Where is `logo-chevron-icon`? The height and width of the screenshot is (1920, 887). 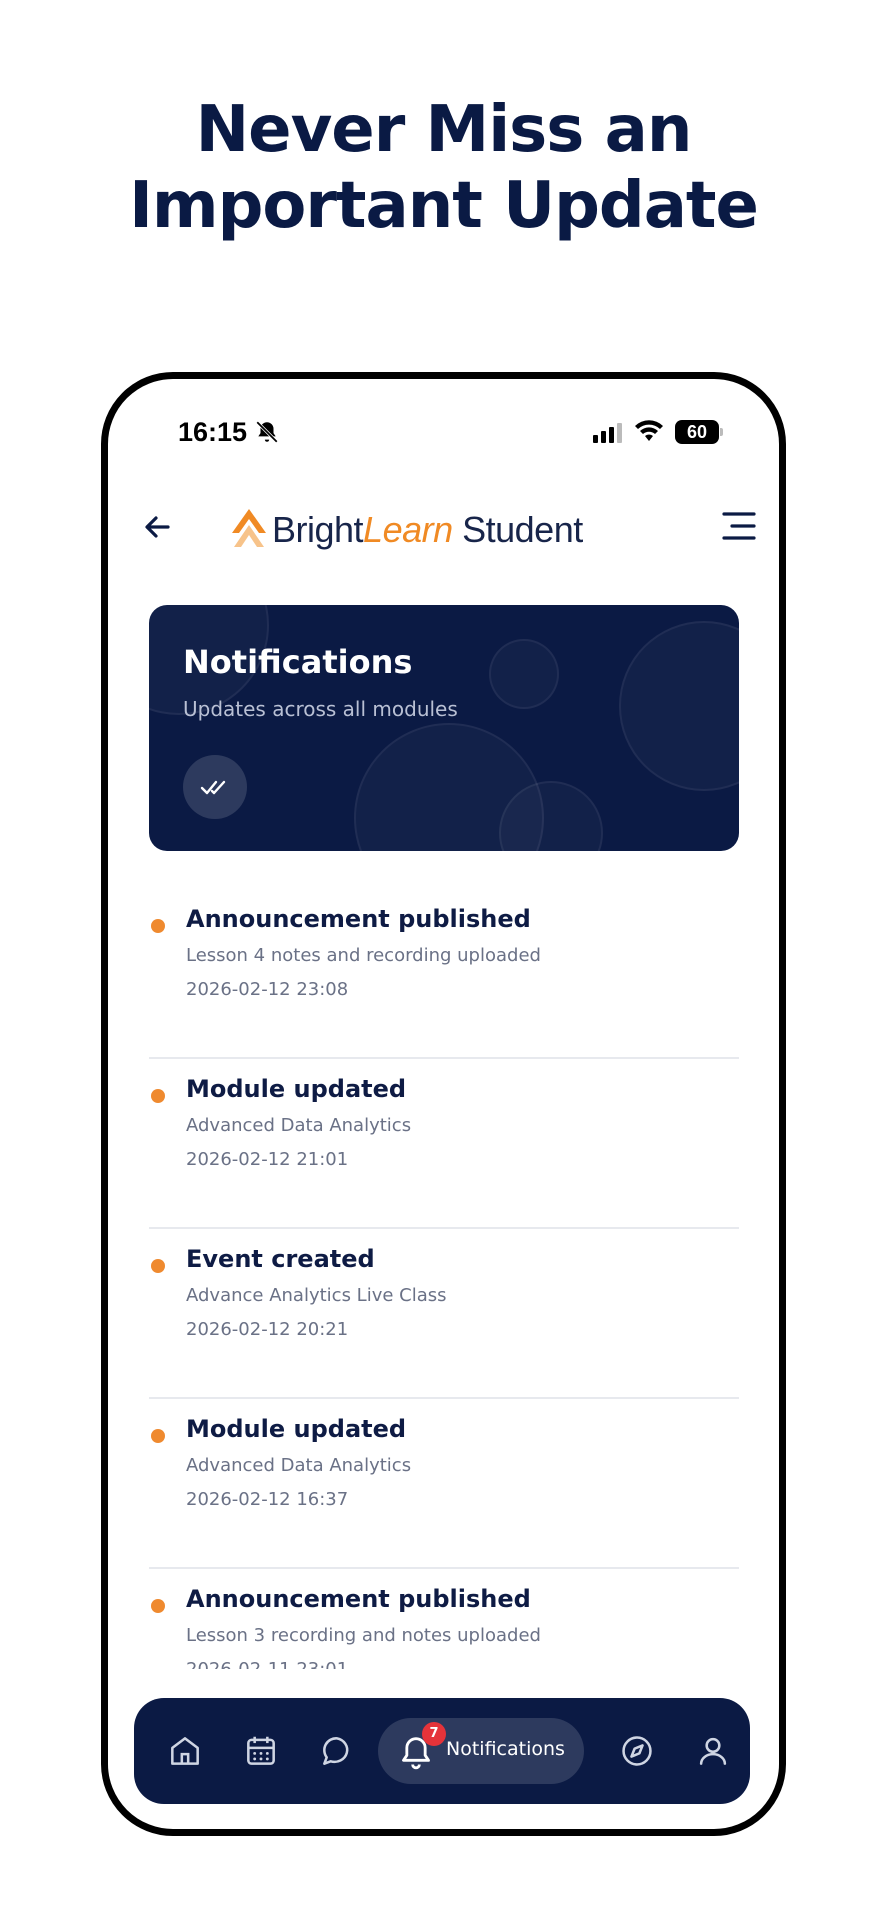
logo-chevron-icon is located at coordinates (249, 528).